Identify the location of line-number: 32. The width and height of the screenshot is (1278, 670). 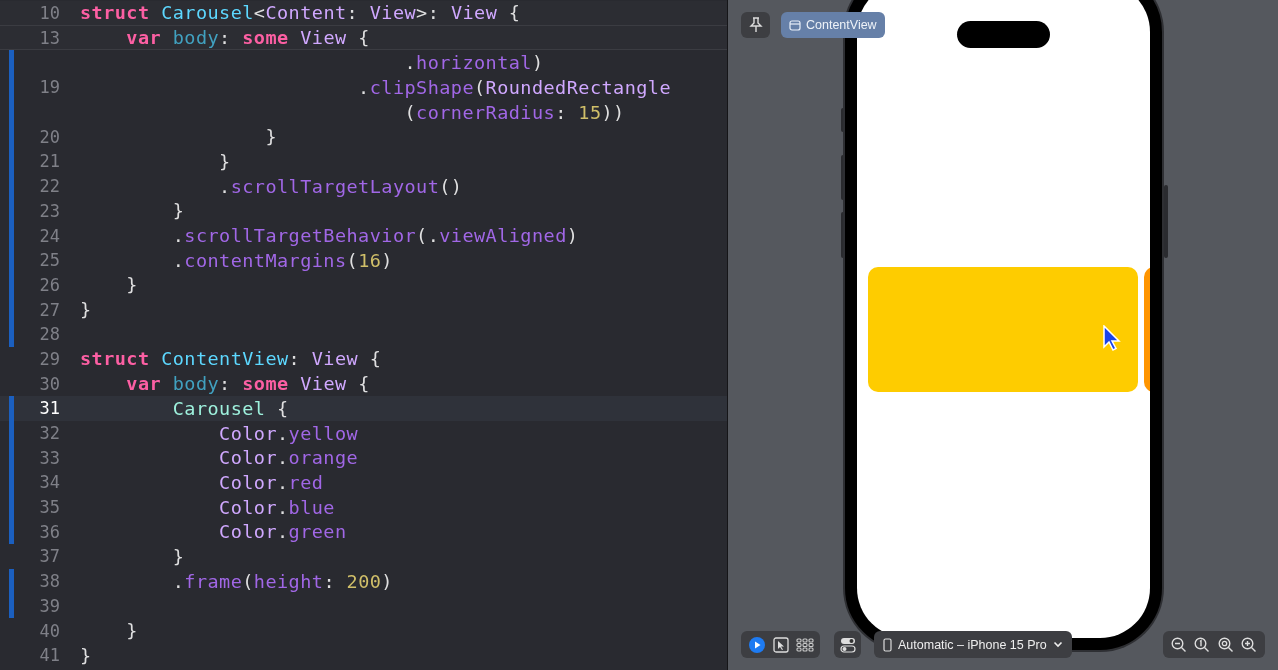
(49, 433).